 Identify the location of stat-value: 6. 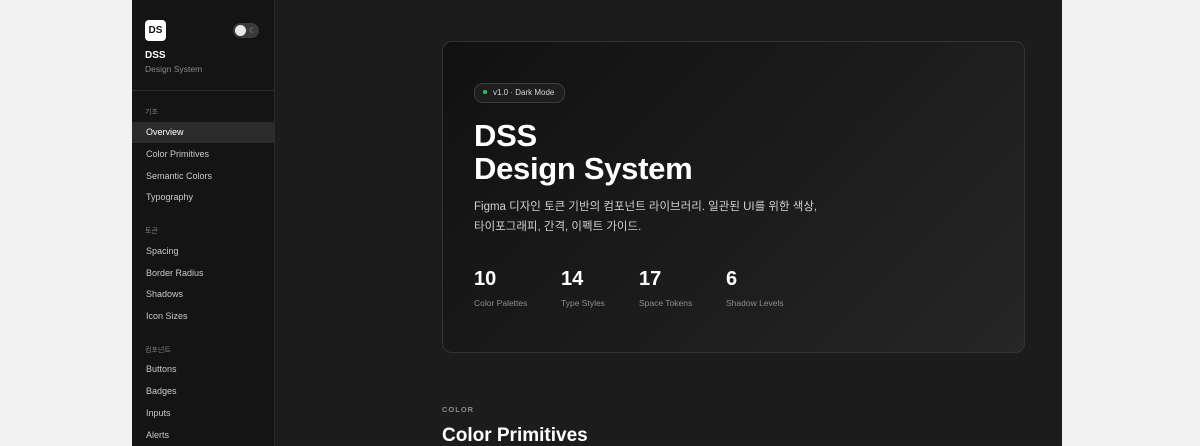
(732, 279).